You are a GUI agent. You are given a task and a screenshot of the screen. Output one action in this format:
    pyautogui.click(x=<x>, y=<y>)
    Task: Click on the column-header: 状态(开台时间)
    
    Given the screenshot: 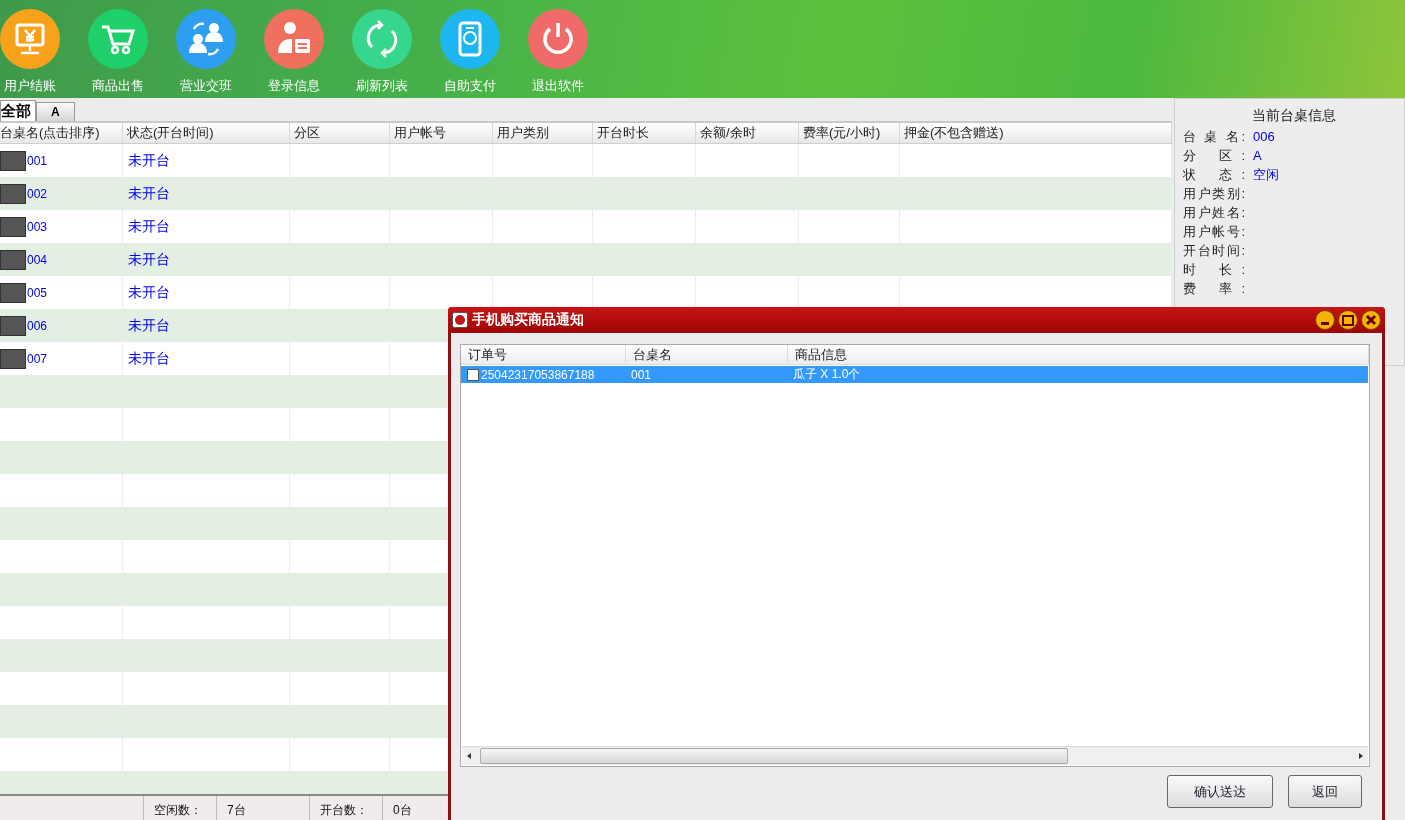 What is the action you would take?
    pyautogui.click(x=206, y=133)
    